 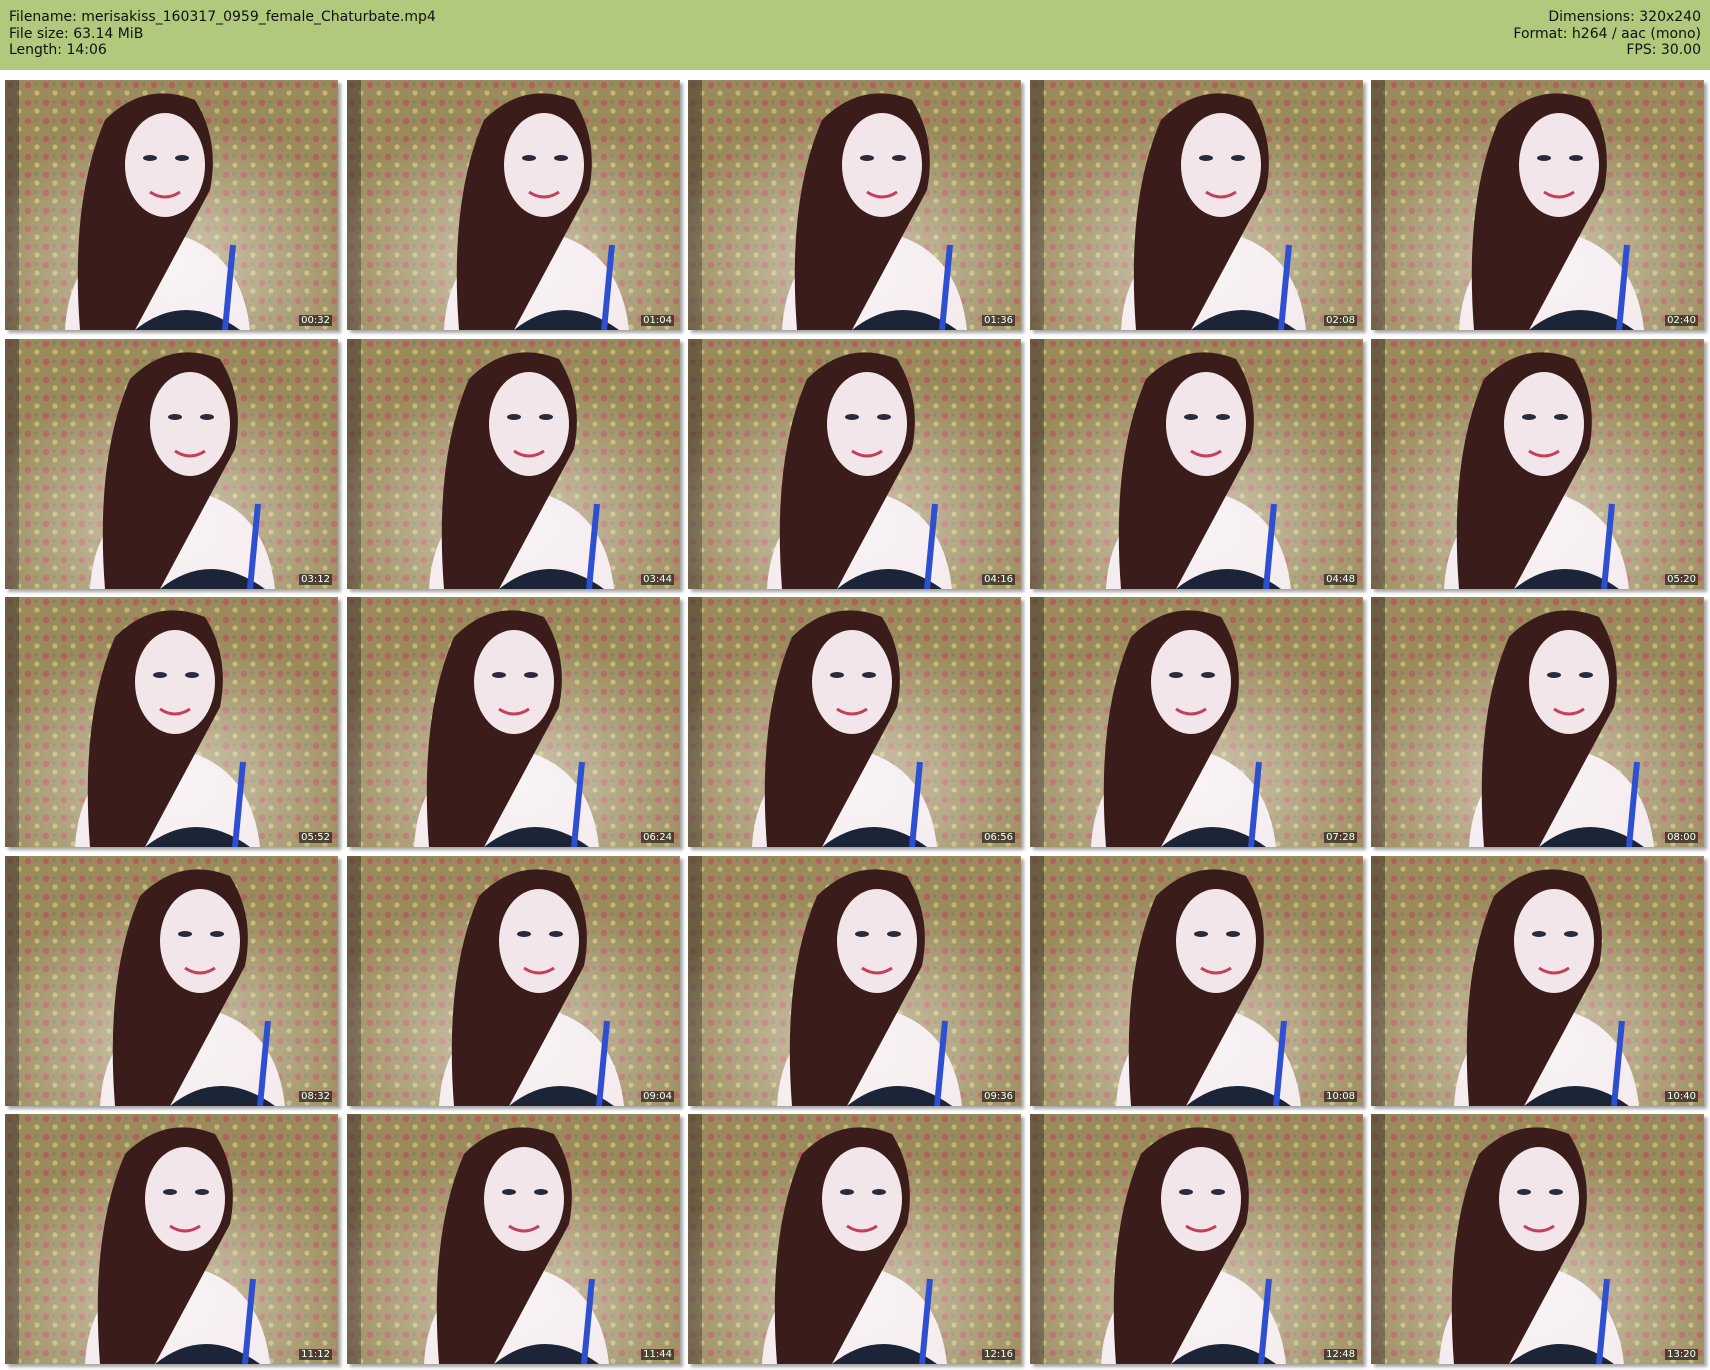 I want to click on video-thumbnail: 06:56, so click(x=854, y=722).